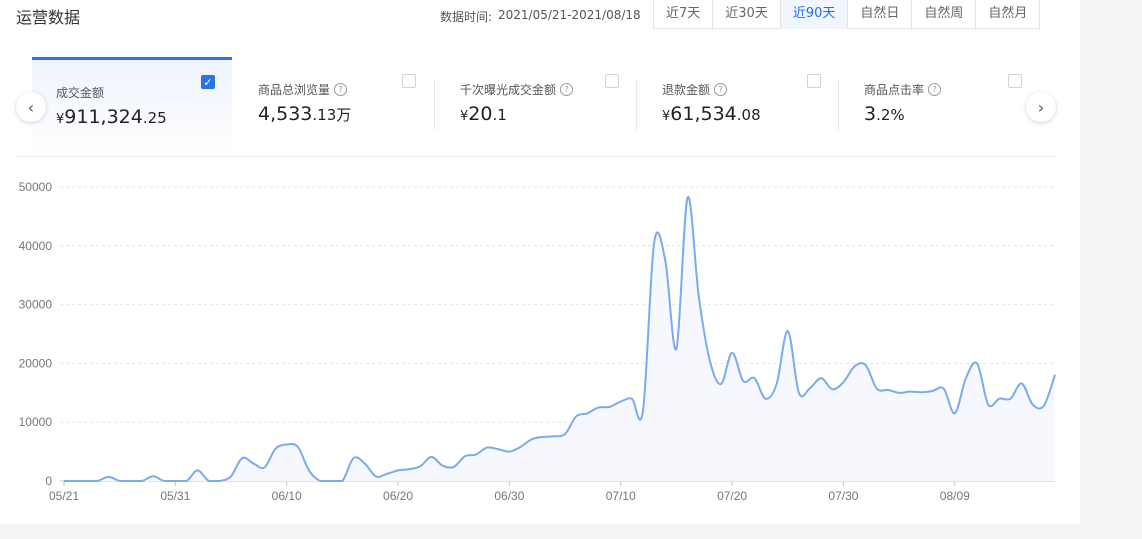 This screenshot has width=1142, height=539. I want to click on y-tick-label: 0, so click(48, 481).